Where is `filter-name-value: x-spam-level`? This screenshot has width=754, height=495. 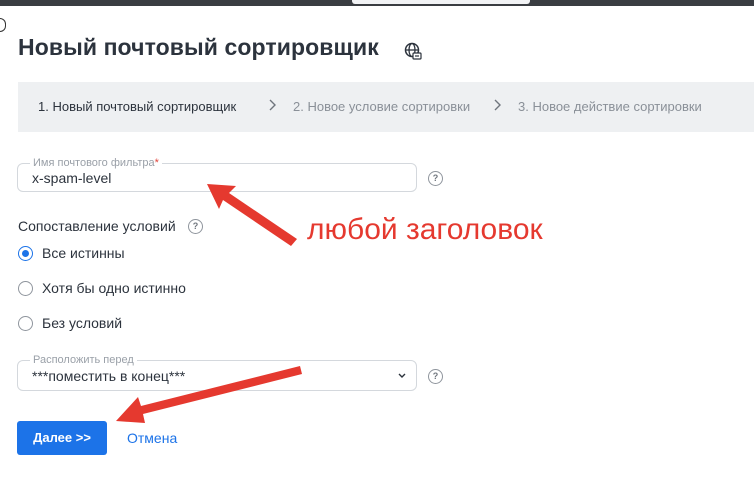 filter-name-value: x-spam-level is located at coordinates (71, 178).